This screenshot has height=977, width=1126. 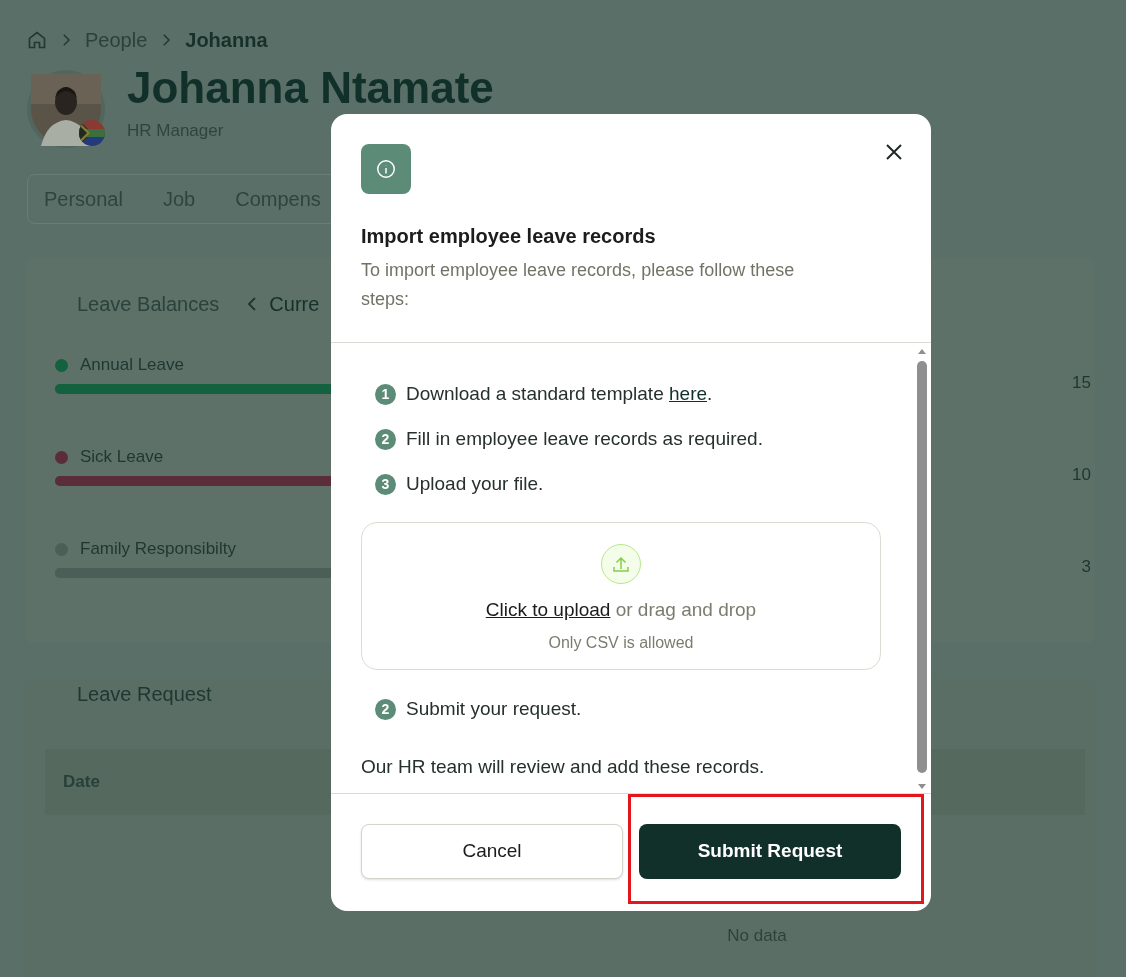 What do you see at coordinates (770, 851) in the screenshot?
I see `submit-button: Submit Request` at bounding box center [770, 851].